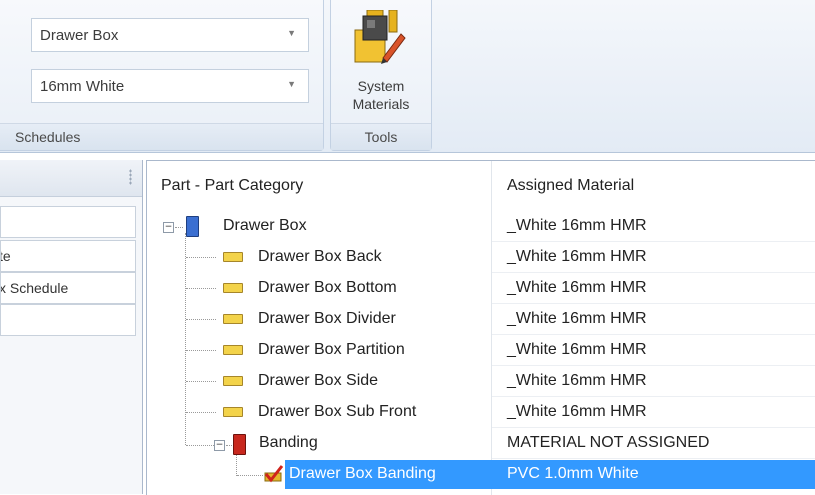  What do you see at coordinates (170, 35) in the screenshot?
I see `schedule-type-combo: Drawer Box ▼` at bounding box center [170, 35].